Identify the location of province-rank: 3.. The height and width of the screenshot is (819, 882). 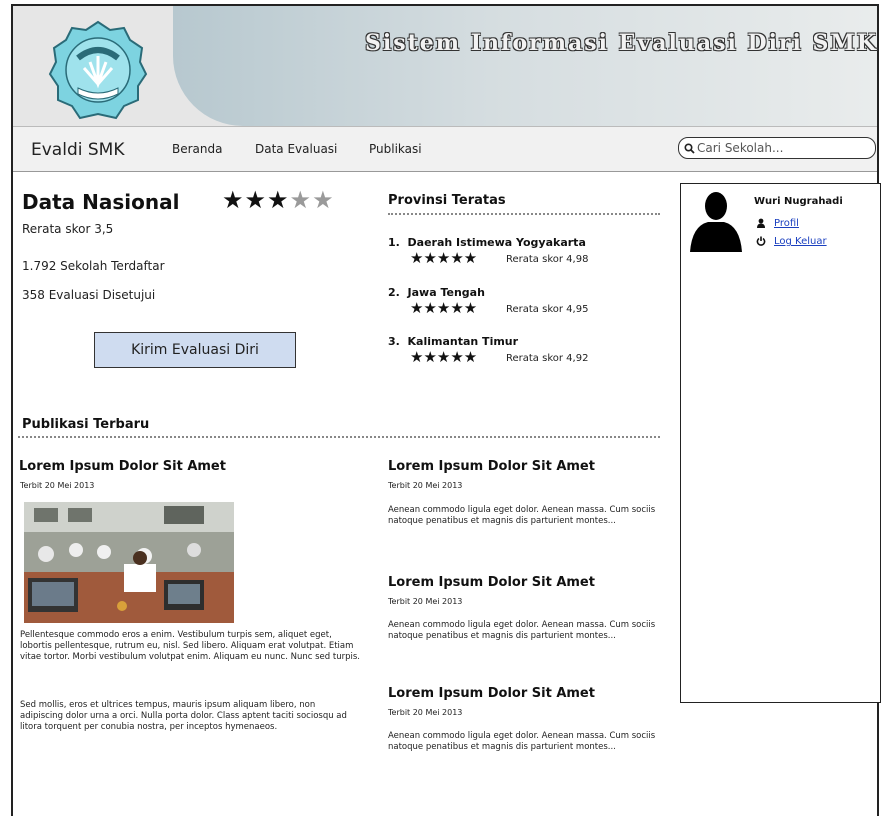
(394, 341).